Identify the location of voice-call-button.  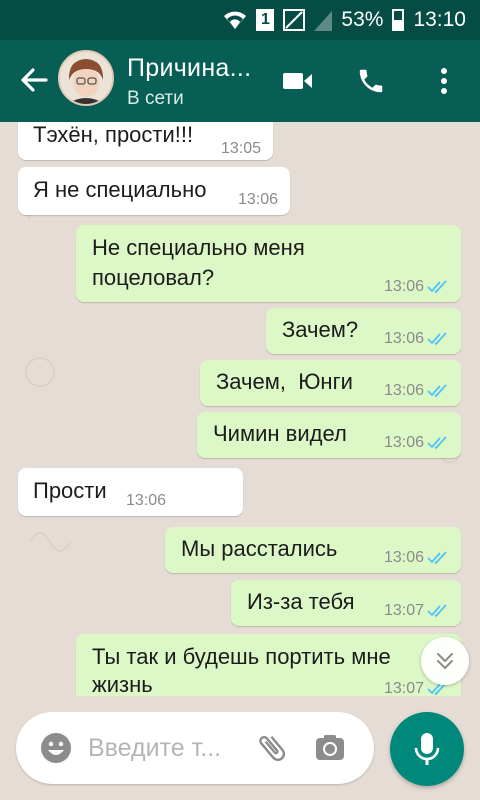
(371, 81).